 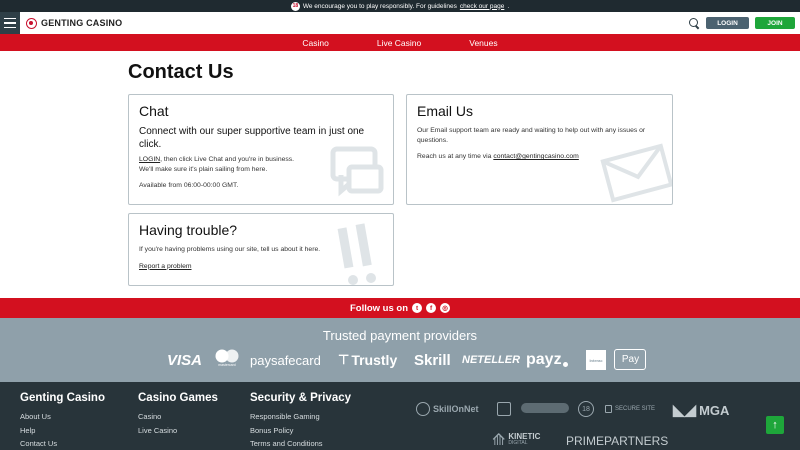 What do you see at coordinates (445, 111) in the screenshot?
I see `email-title: Email Us` at bounding box center [445, 111].